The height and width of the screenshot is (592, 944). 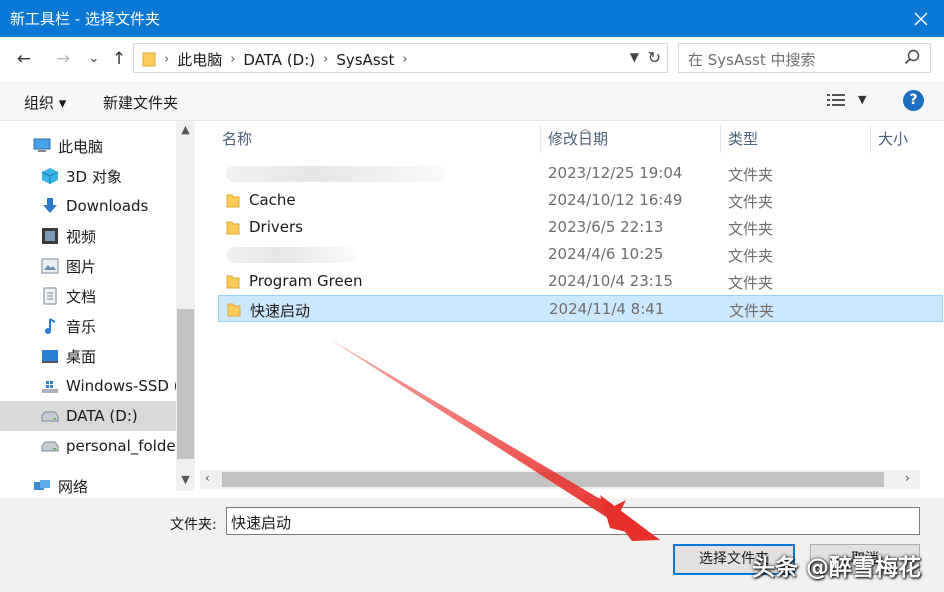 What do you see at coordinates (63, 59) in the screenshot?
I see `forward-button: →` at bounding box center [63, 59].